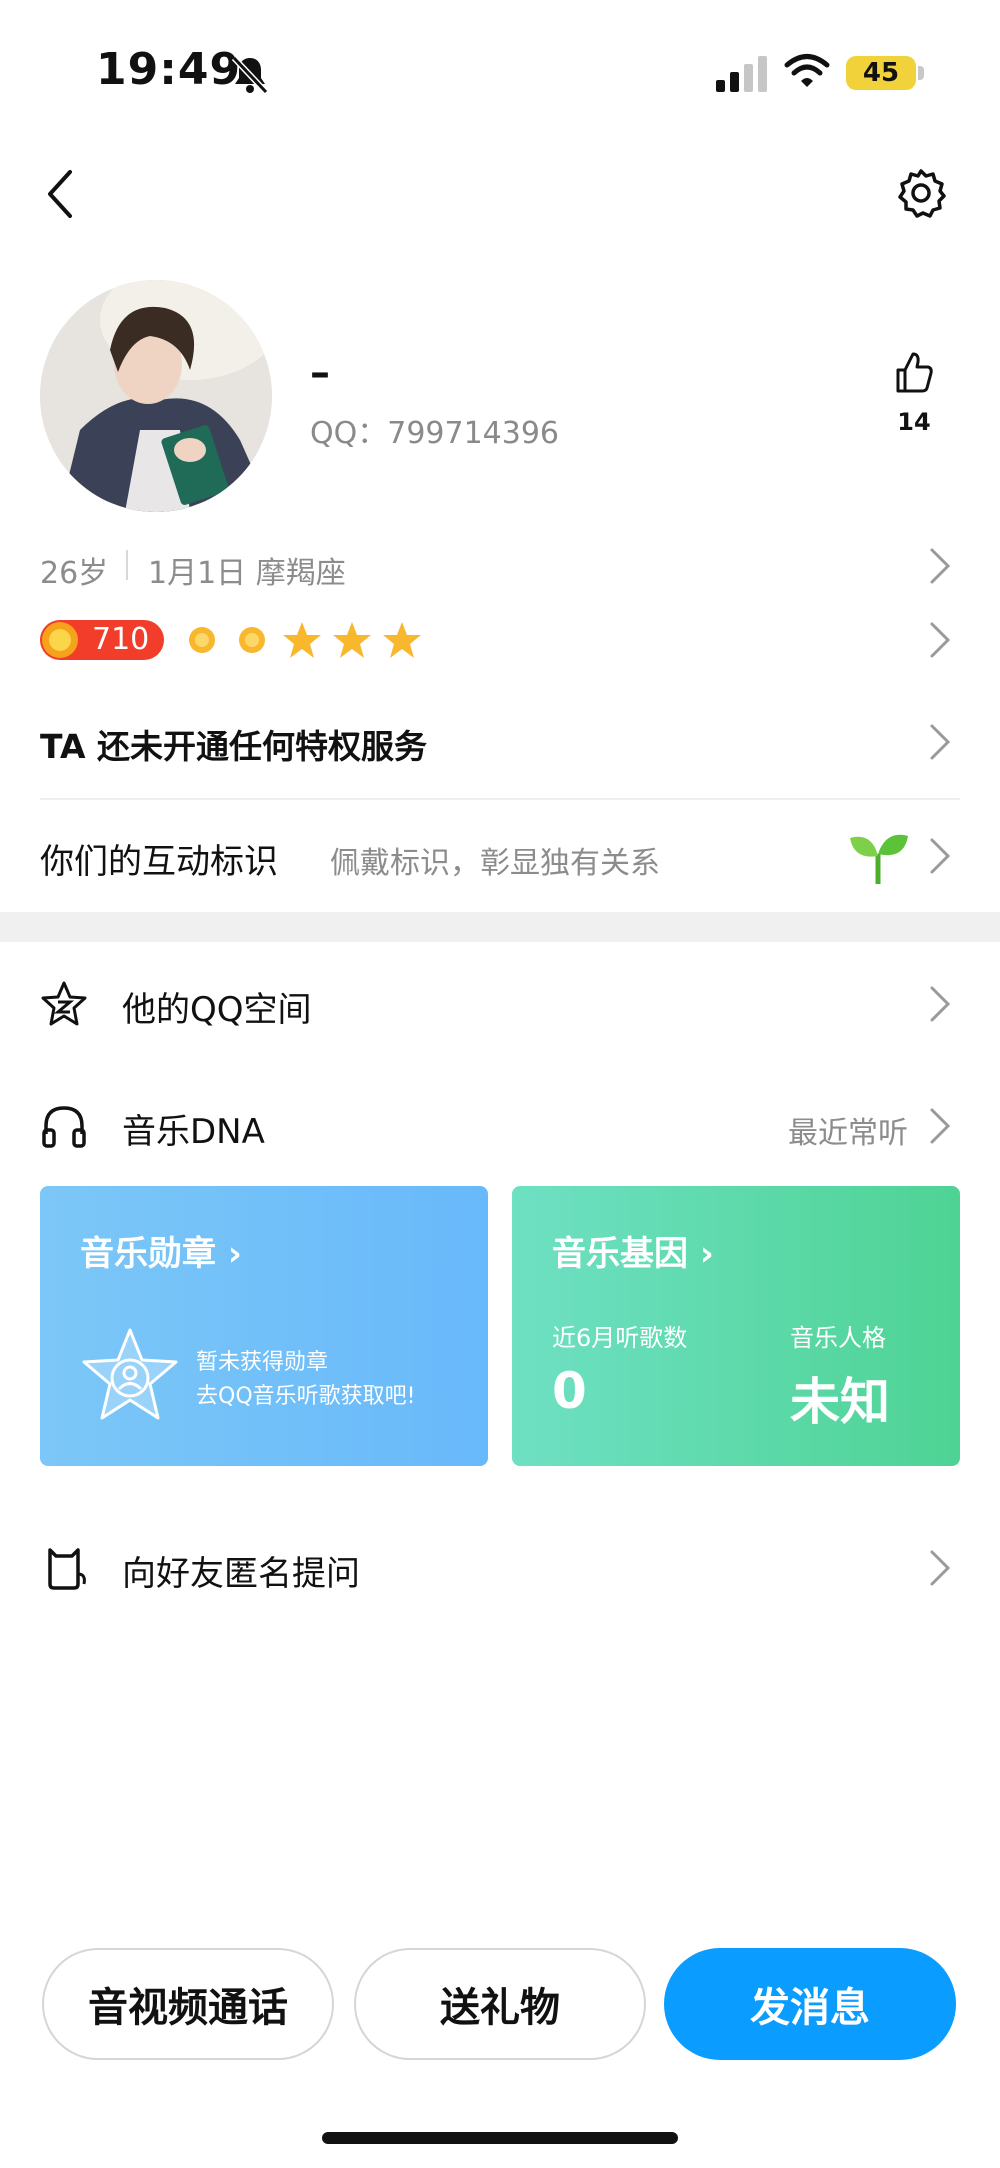  I want to click on status-time: 19:49, so click(169, 69).